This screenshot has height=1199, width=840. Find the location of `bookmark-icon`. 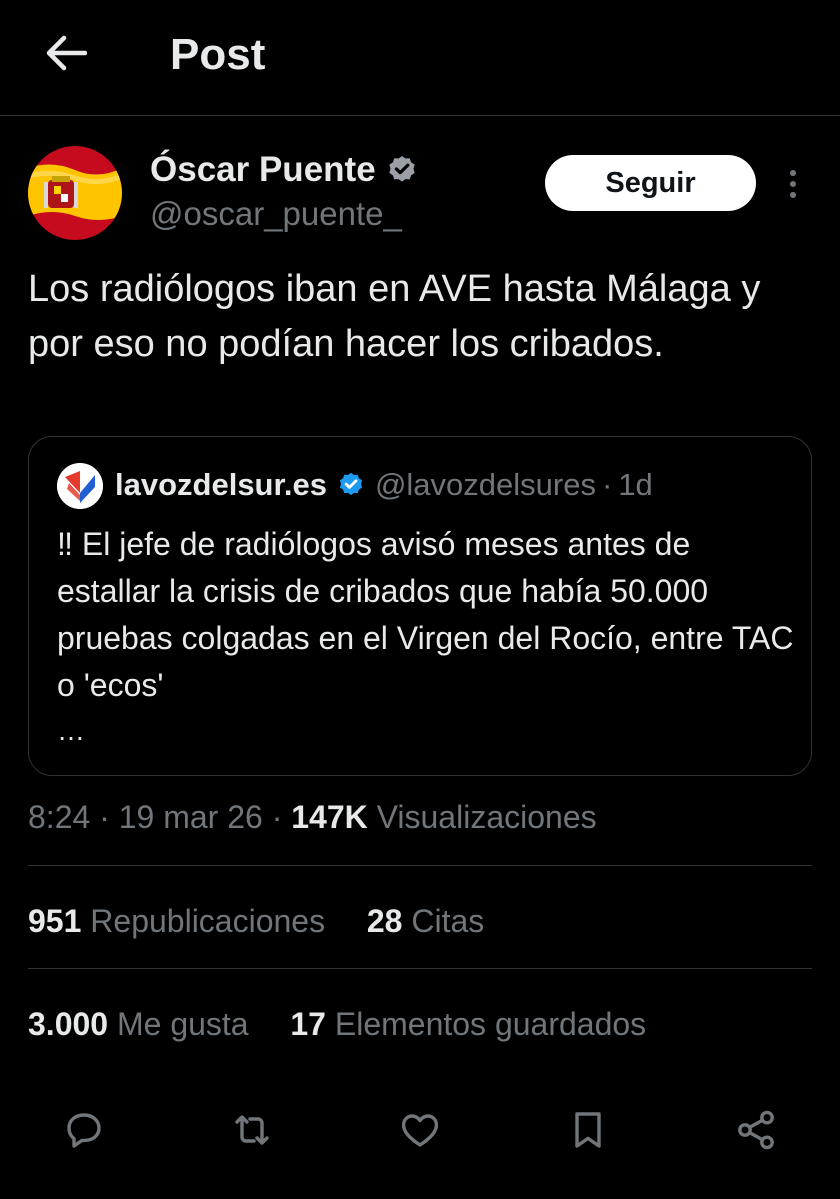

bookmark-icon is located at coordinates (588, 1130).